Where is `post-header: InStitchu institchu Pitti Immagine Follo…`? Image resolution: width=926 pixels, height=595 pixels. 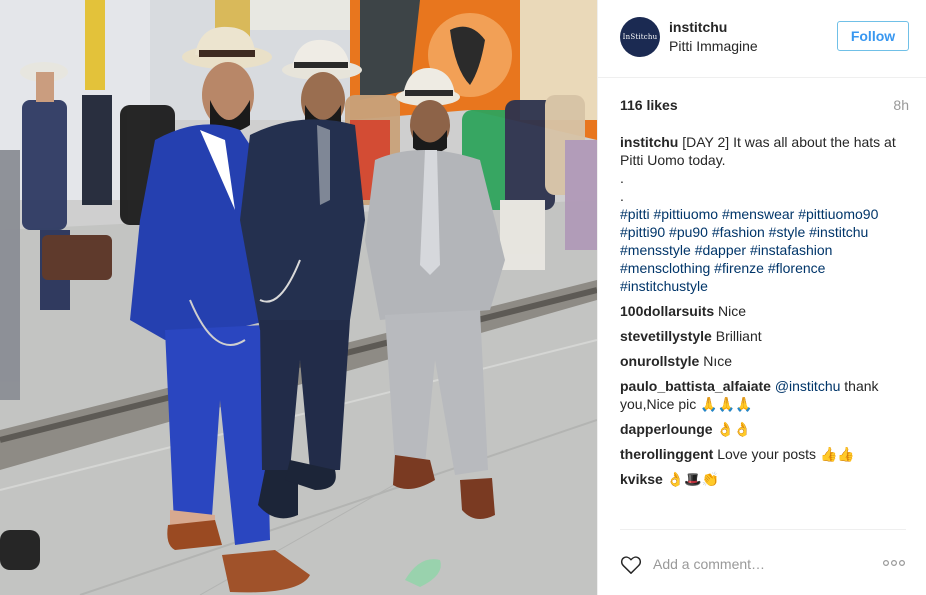 post-header: InStitchu institchu Pitti Immagine Follo… is located at coordinates (762, 39).